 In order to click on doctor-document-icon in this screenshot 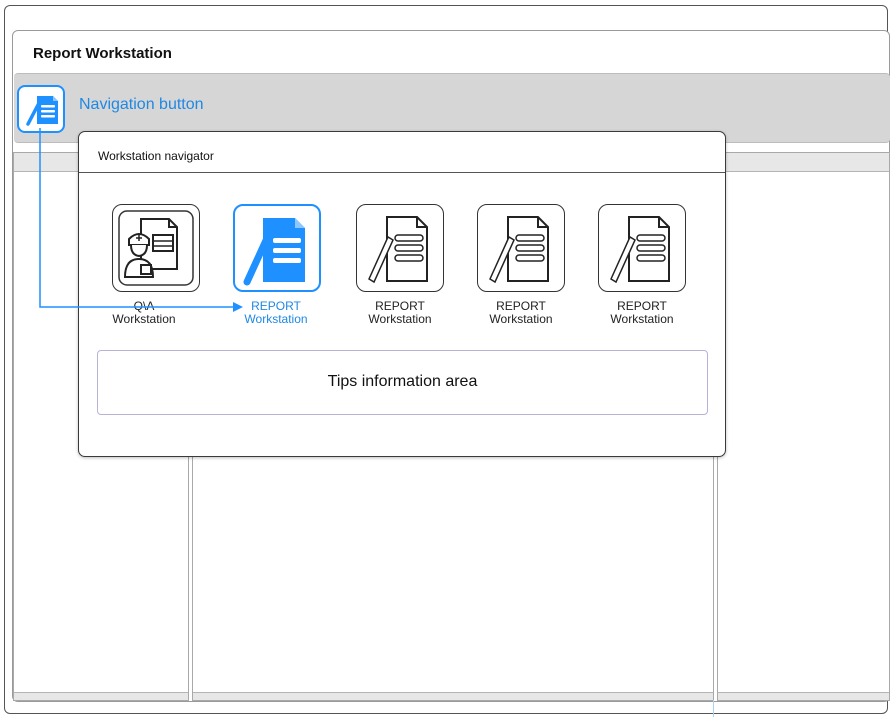, I will do `click(156, 248)`.